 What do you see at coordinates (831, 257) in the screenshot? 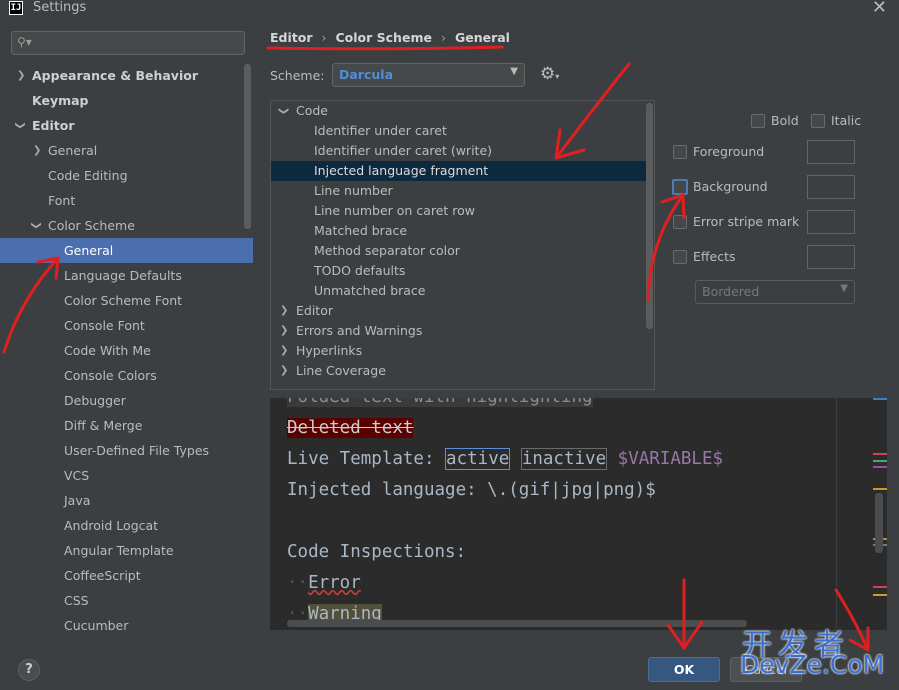
I see `effects-color-swatch` at bounding box center [831, 257].